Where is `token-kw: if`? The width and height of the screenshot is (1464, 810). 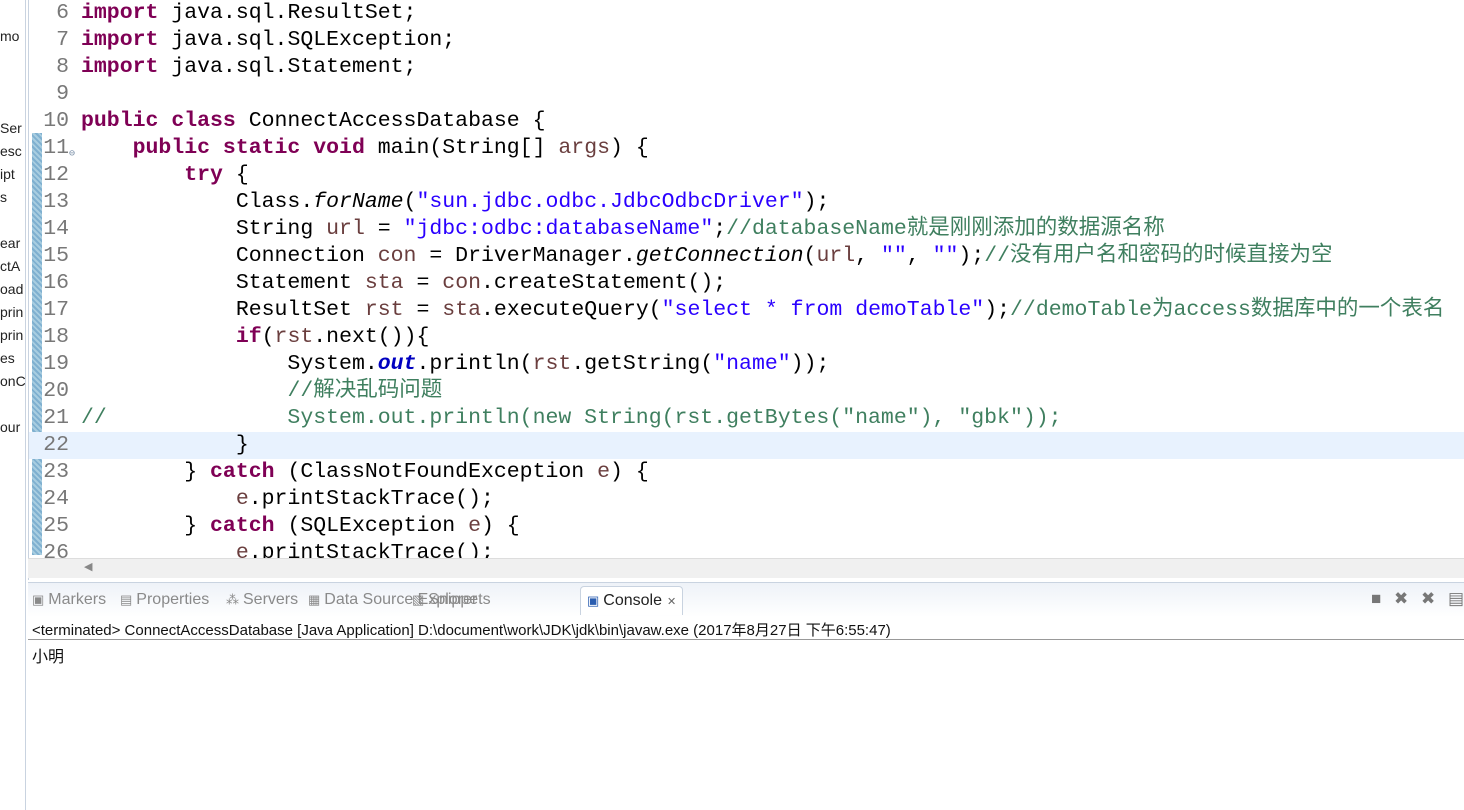 token-kw: if is located at coordinates (248, 337).